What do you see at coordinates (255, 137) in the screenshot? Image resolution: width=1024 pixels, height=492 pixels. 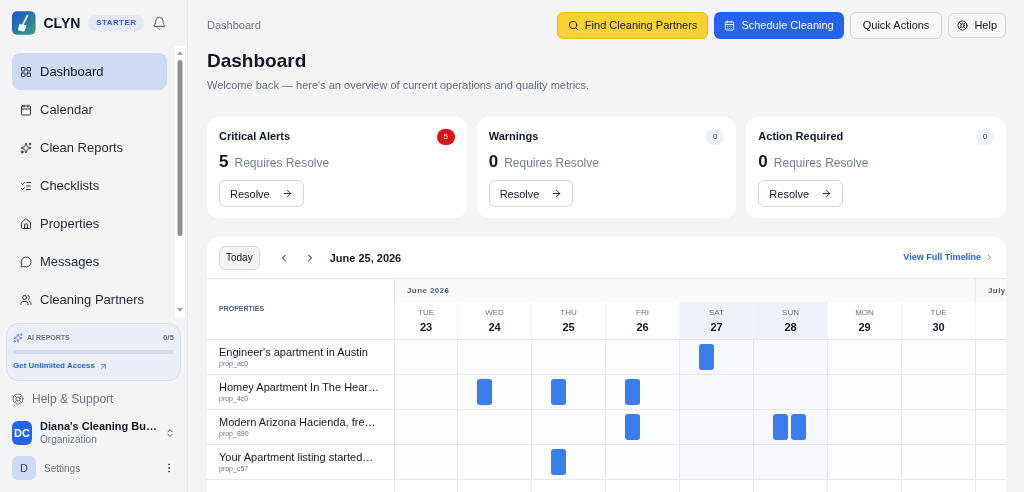 I see `alert-title: Critical Alerts` at bounding box center [255, 137].